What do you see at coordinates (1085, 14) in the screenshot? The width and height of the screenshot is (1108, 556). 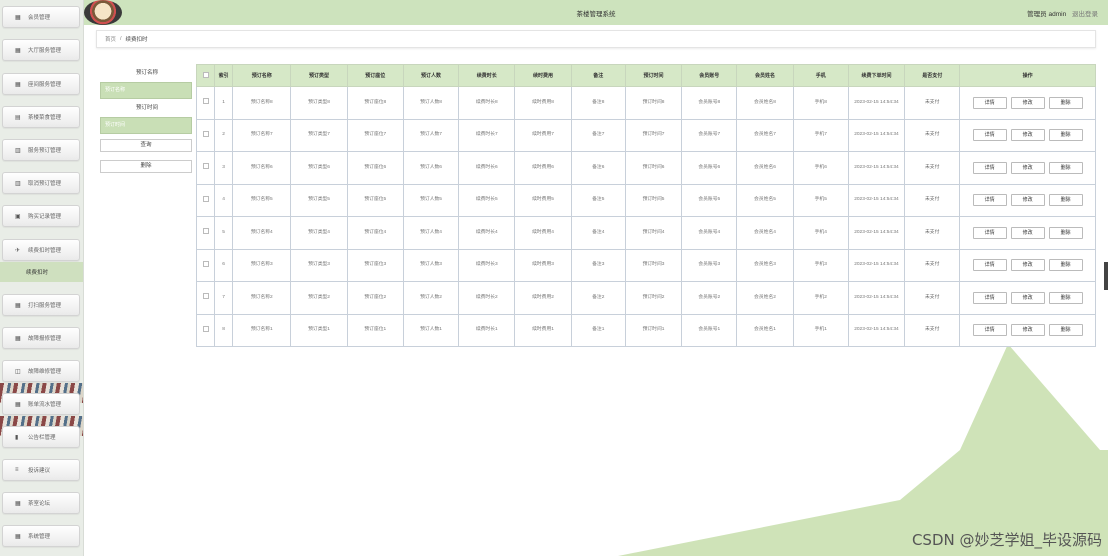 I see `logout-link: 退出登录` at bounding box center [1085, 14].